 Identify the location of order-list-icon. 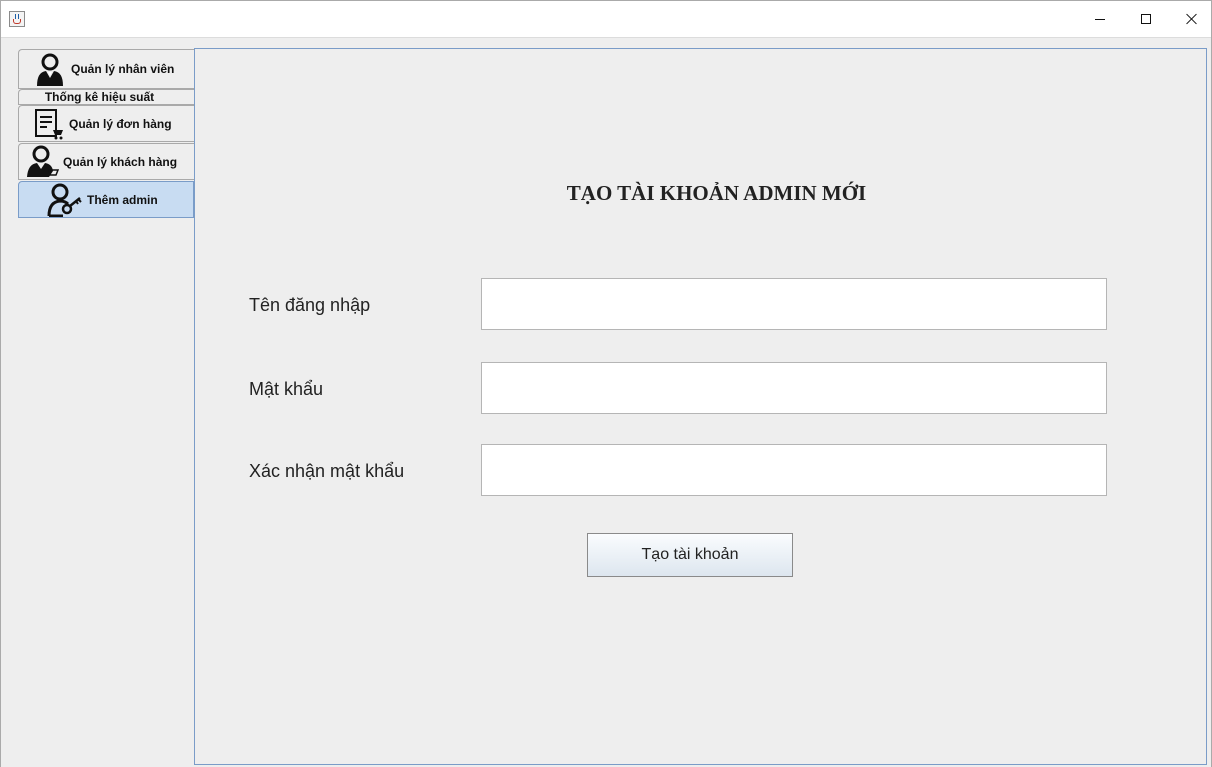
(49, 124).